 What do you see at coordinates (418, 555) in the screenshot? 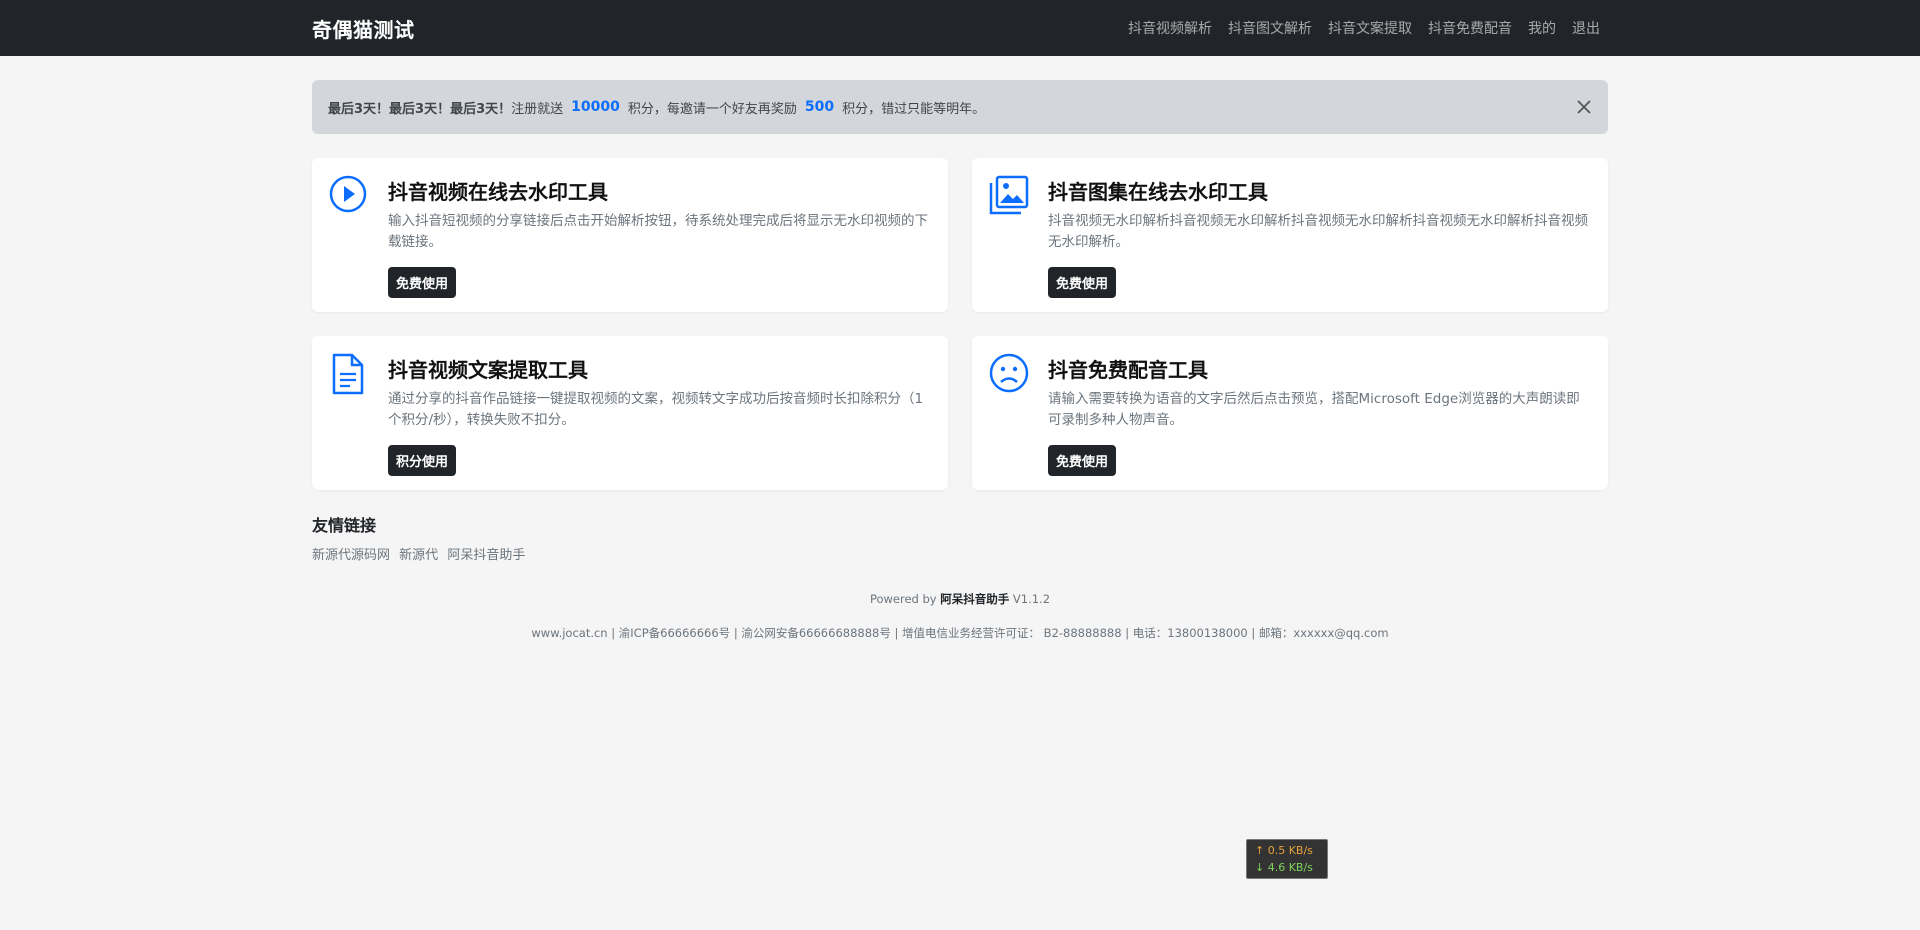
I see `friend-link: 新源代` at bounding box center [418, 555].